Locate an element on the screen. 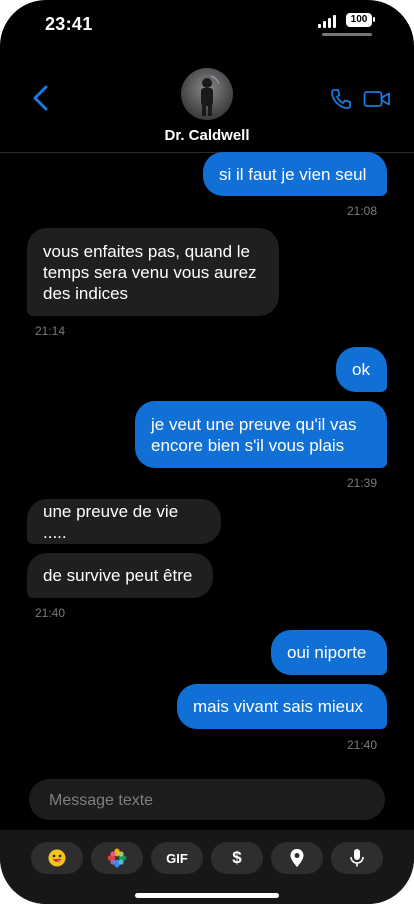 Image resolution: width=414 pixels, height=904 pixels. status-time: 23:41 is located at coordinates (69, 24).